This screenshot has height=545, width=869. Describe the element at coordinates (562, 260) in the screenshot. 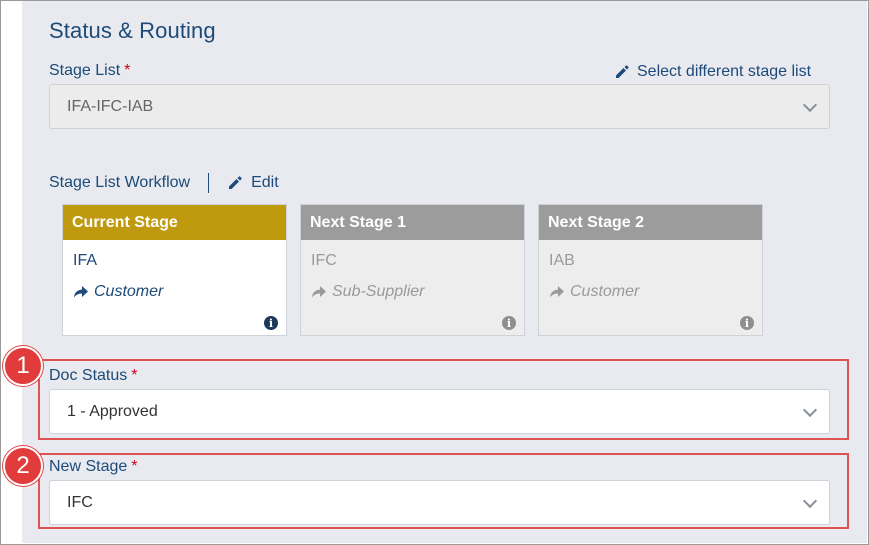

I see `stage-name: IAB` at that location.